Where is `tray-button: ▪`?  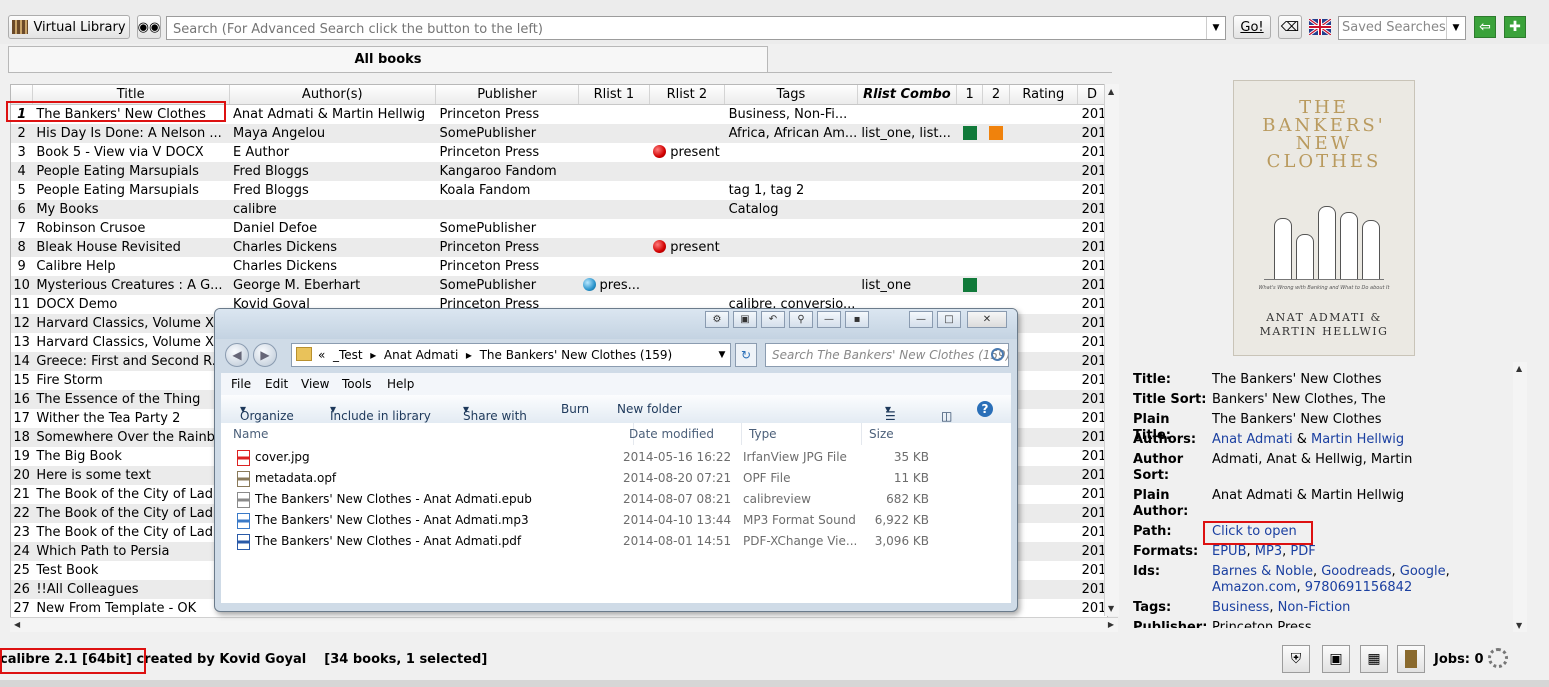
tray-button: ▪ is located at coordinates (857, 319).